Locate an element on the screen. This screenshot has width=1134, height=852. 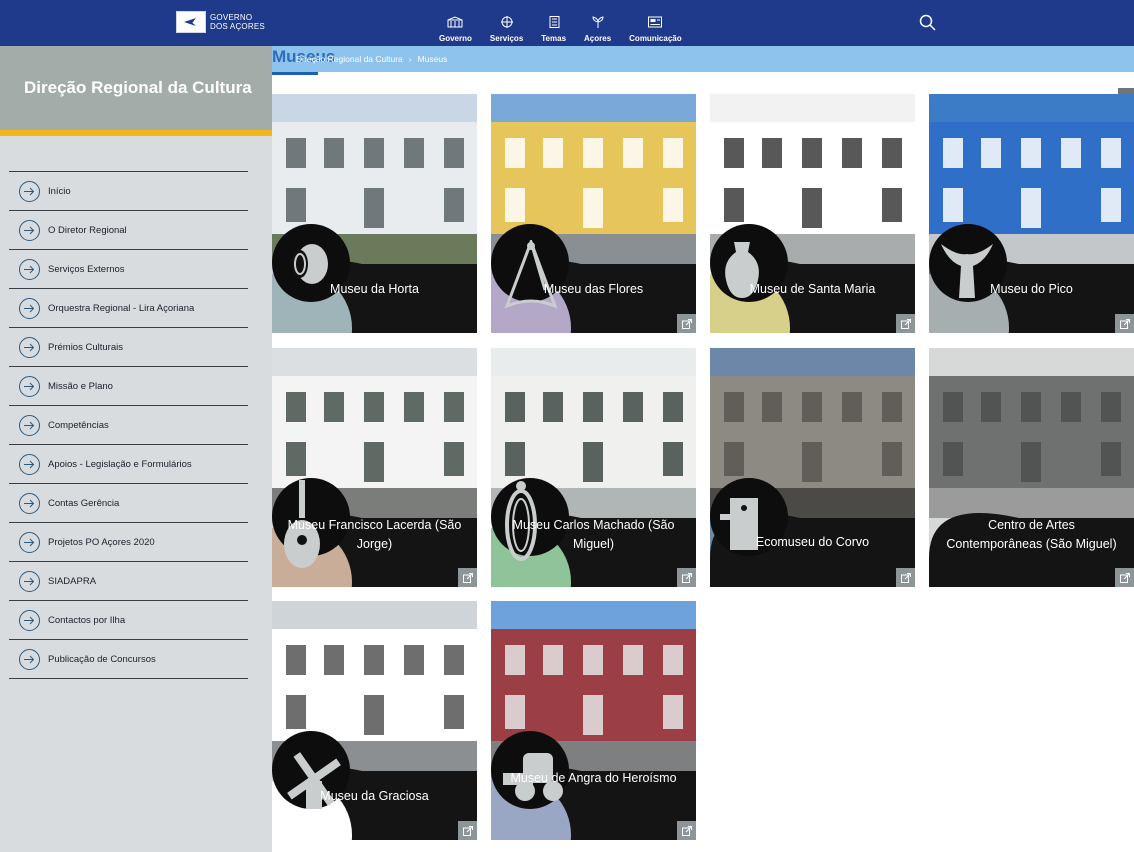
sidebar-item: Contas Gerência is located at coordinates (128, 503).